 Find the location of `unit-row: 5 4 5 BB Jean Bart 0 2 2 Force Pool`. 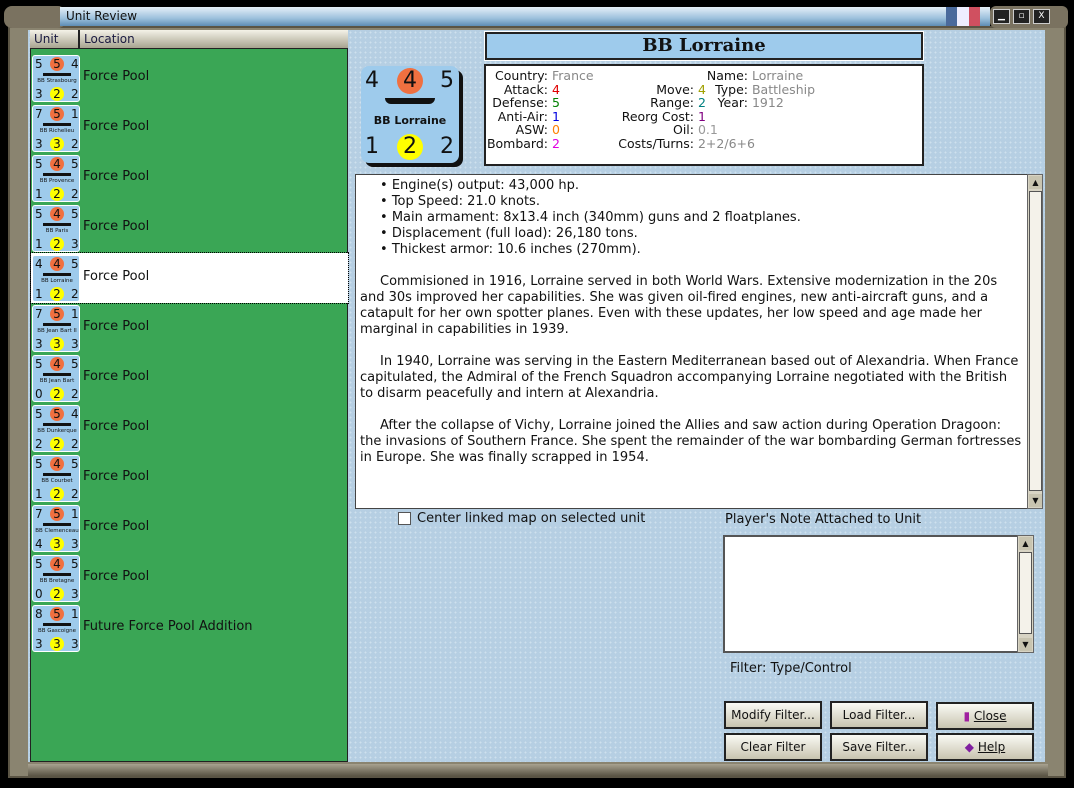

unit-row: 5 4 5 BB Jean Bart 0 2 2 Force Pool is located at coordinates (189, 378).